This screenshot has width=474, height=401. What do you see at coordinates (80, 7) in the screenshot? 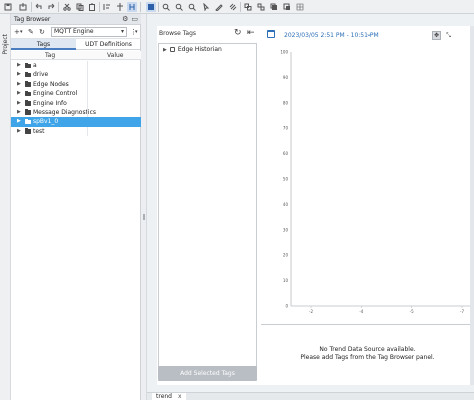
I see `copy-icon` at bounding box center [80, 7].